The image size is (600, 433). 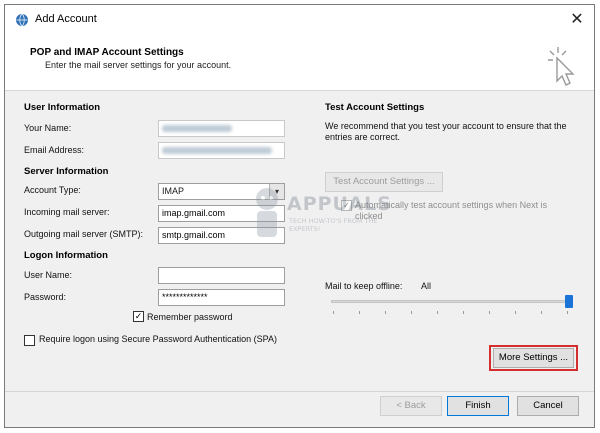 What do you see at coordinates (66, 171) in the screenshot?
I see `server-info-heading: Server Information` at bounding box center [66, 171].